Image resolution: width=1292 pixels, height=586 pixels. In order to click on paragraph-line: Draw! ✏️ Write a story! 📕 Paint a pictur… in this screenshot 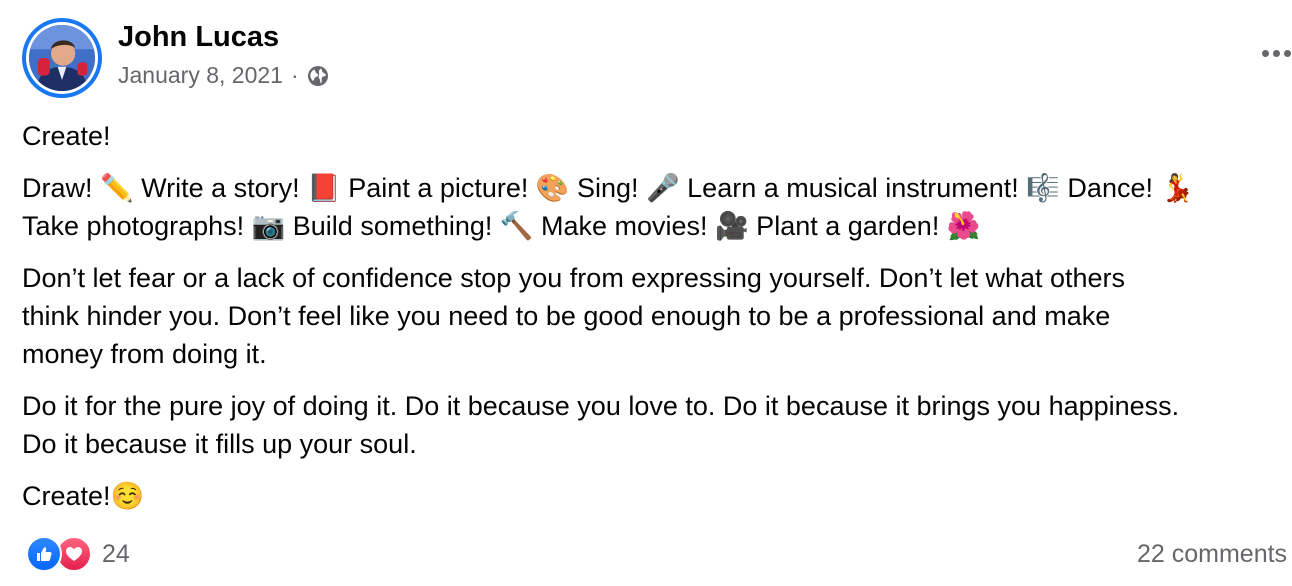, I will do `click(608, 188)`.